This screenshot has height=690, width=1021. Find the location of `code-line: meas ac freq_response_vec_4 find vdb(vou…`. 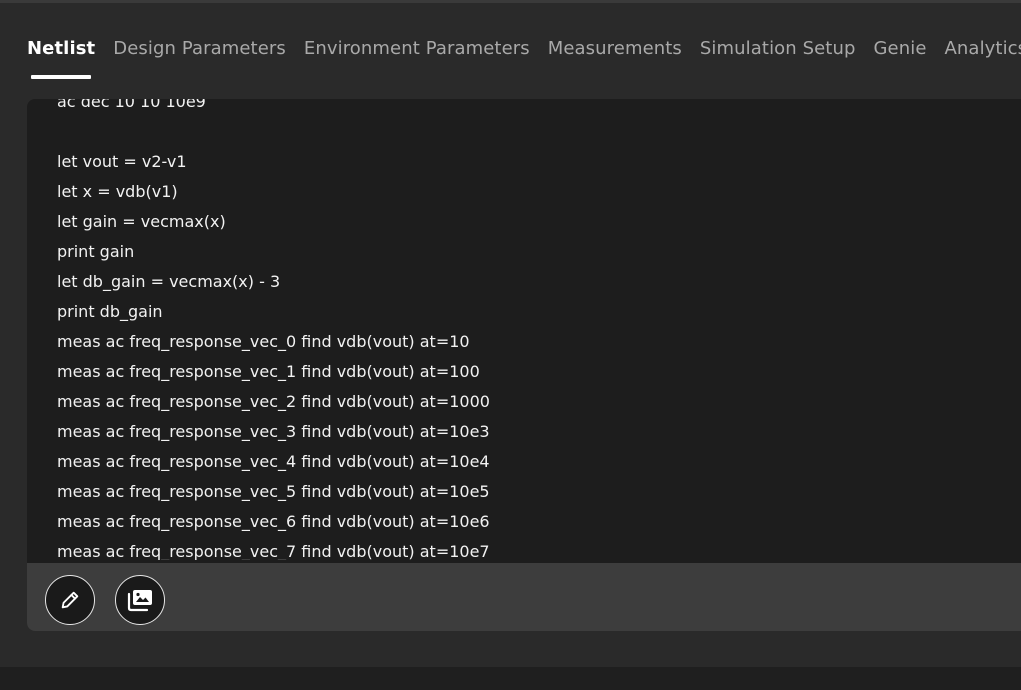

code-line: meas ac freq_response_vec_4 find vdb(vou… is located at coordinates (273, 461).